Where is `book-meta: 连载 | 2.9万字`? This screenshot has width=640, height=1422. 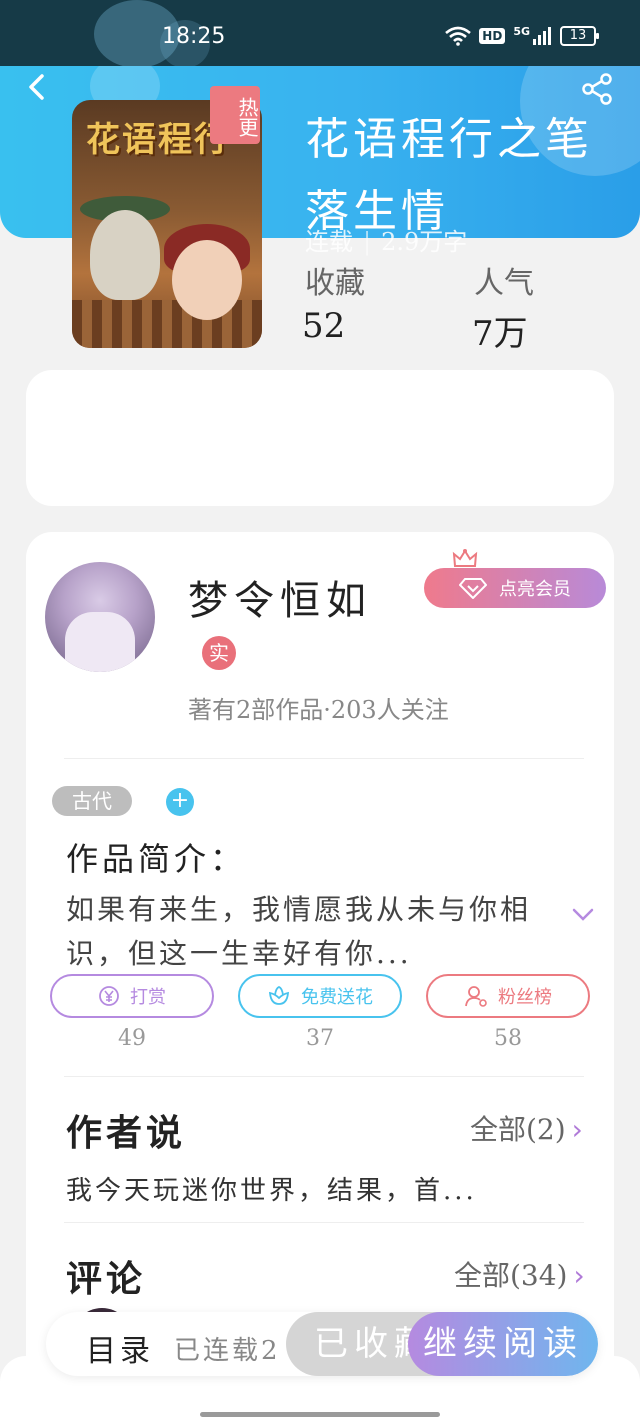
book-meta: 连载 | 2.9万字 is located at coordinates (386, 239).